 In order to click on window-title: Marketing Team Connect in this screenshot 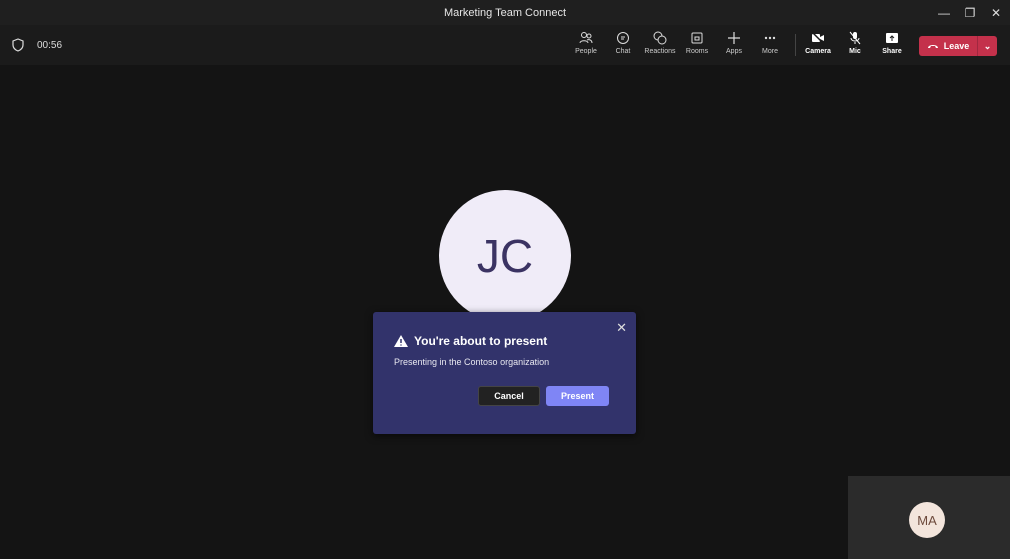, I will do `click(505, 12)`.